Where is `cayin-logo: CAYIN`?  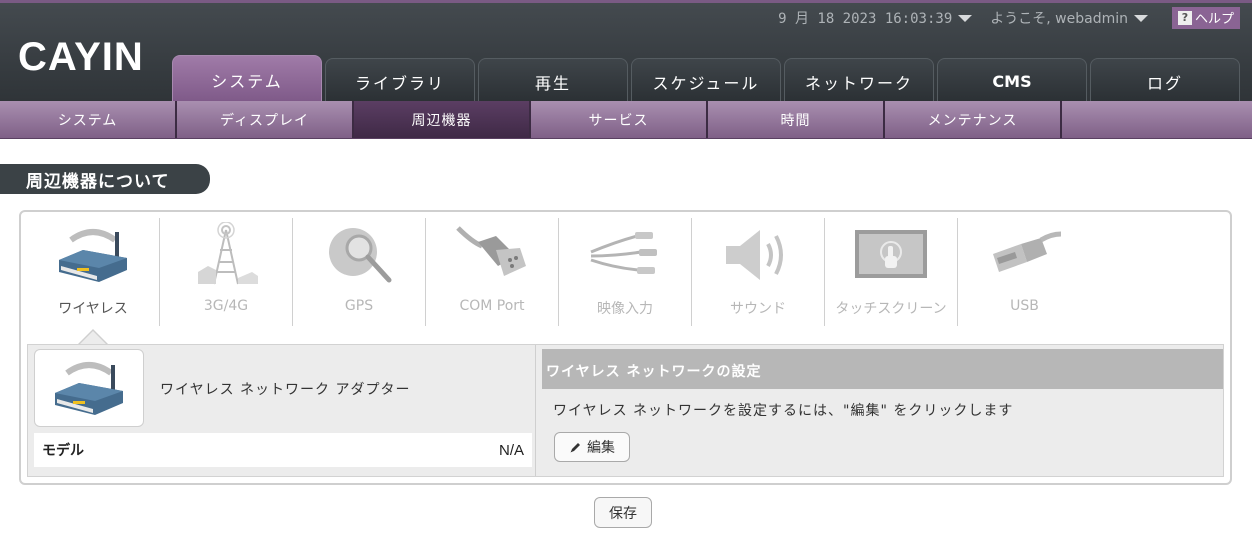 cayin-logo: CAYIN is located at coordinates (81, 57).